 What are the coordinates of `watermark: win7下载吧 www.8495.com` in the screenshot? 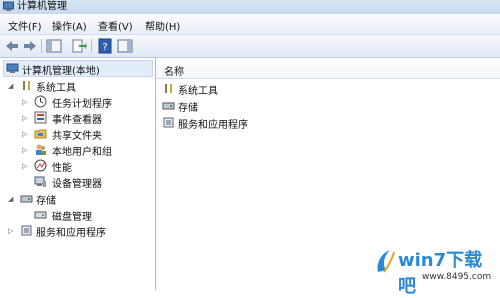 It's located at (436, 269).